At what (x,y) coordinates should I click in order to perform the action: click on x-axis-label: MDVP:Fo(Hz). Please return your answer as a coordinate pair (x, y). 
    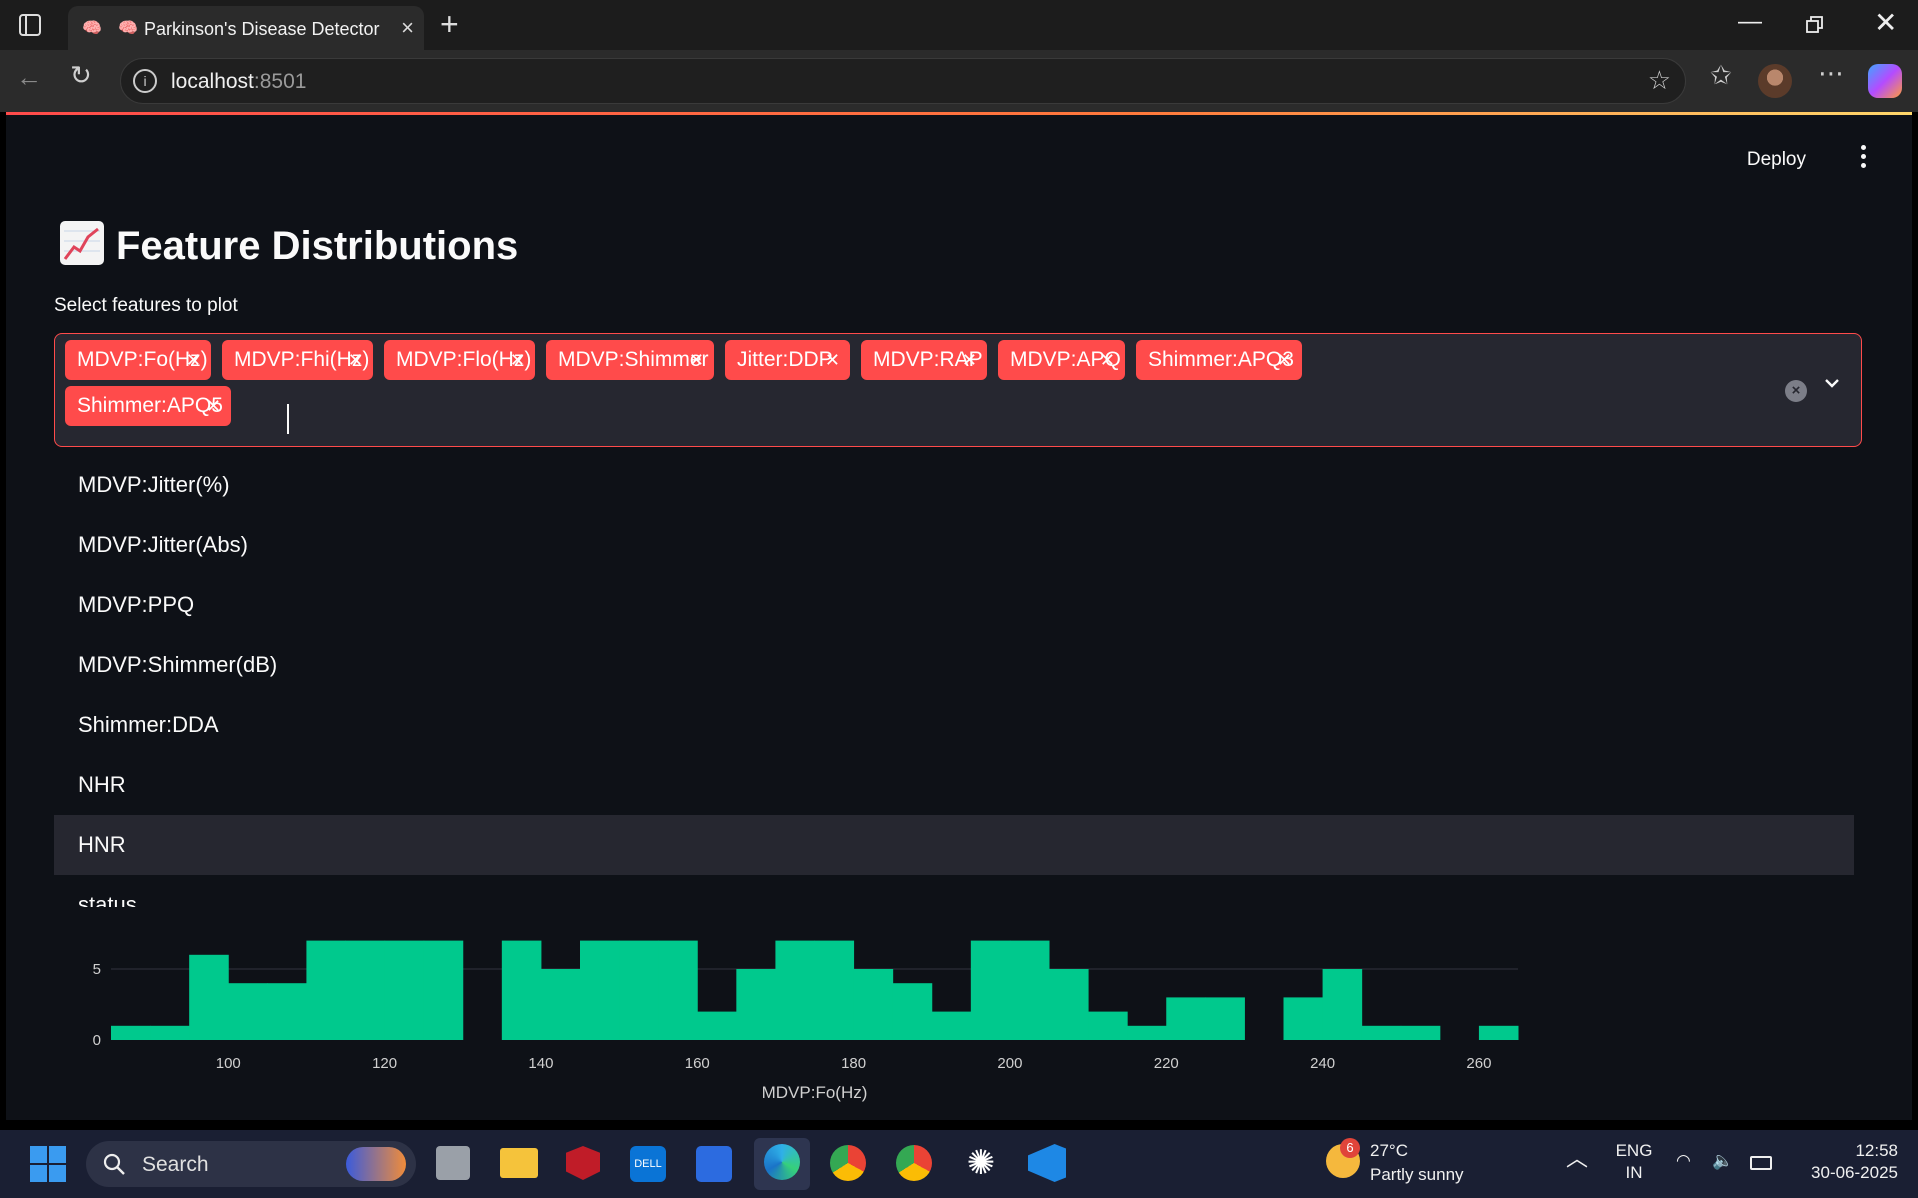
    Looking at the image, I should click on (815, 1092).